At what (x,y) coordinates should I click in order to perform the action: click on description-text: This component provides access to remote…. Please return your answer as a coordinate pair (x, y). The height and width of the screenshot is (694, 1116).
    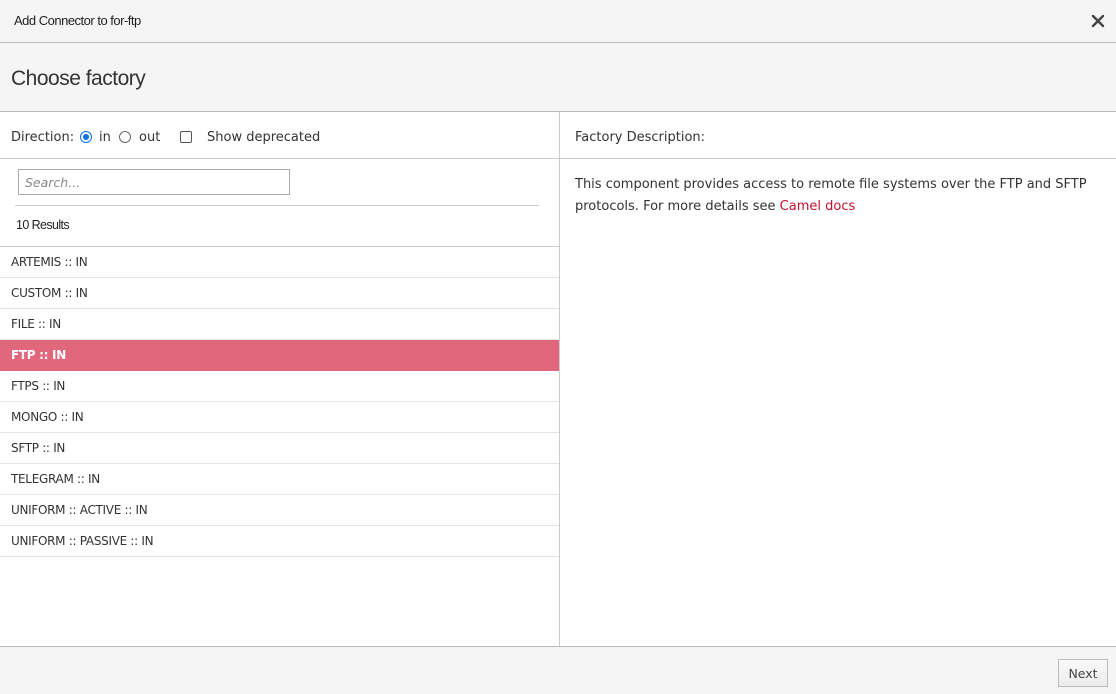
    Looking at the image, I should click on (835, 196).